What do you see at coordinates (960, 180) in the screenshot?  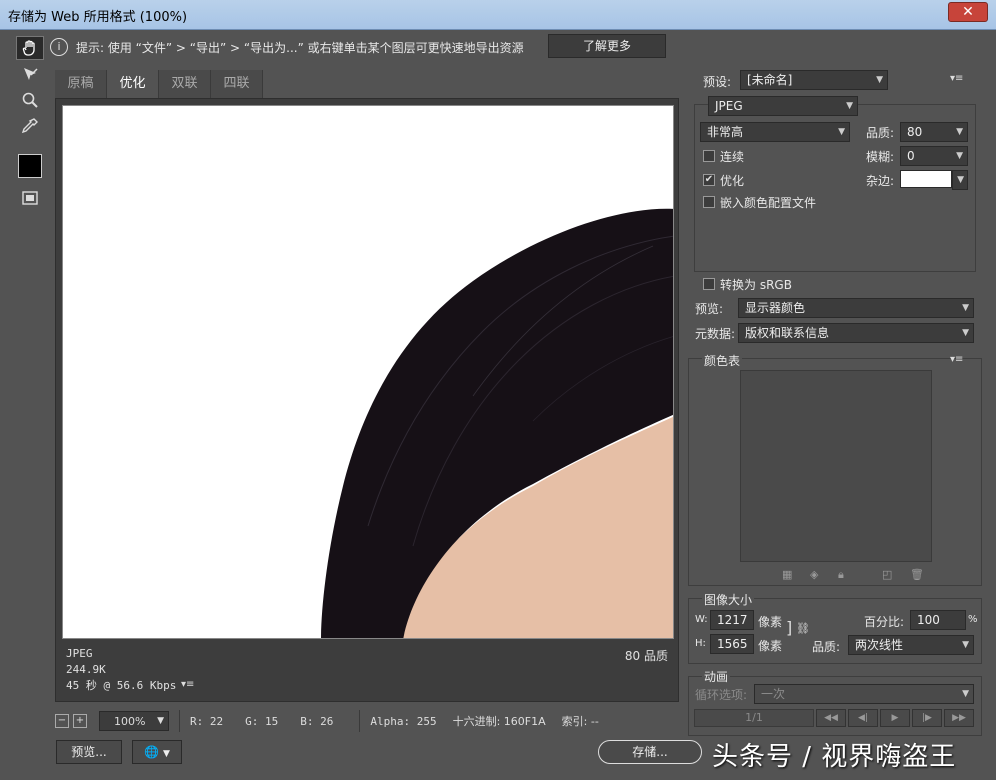 I see `matte-select: ▼` at bounding box center [960, 180].